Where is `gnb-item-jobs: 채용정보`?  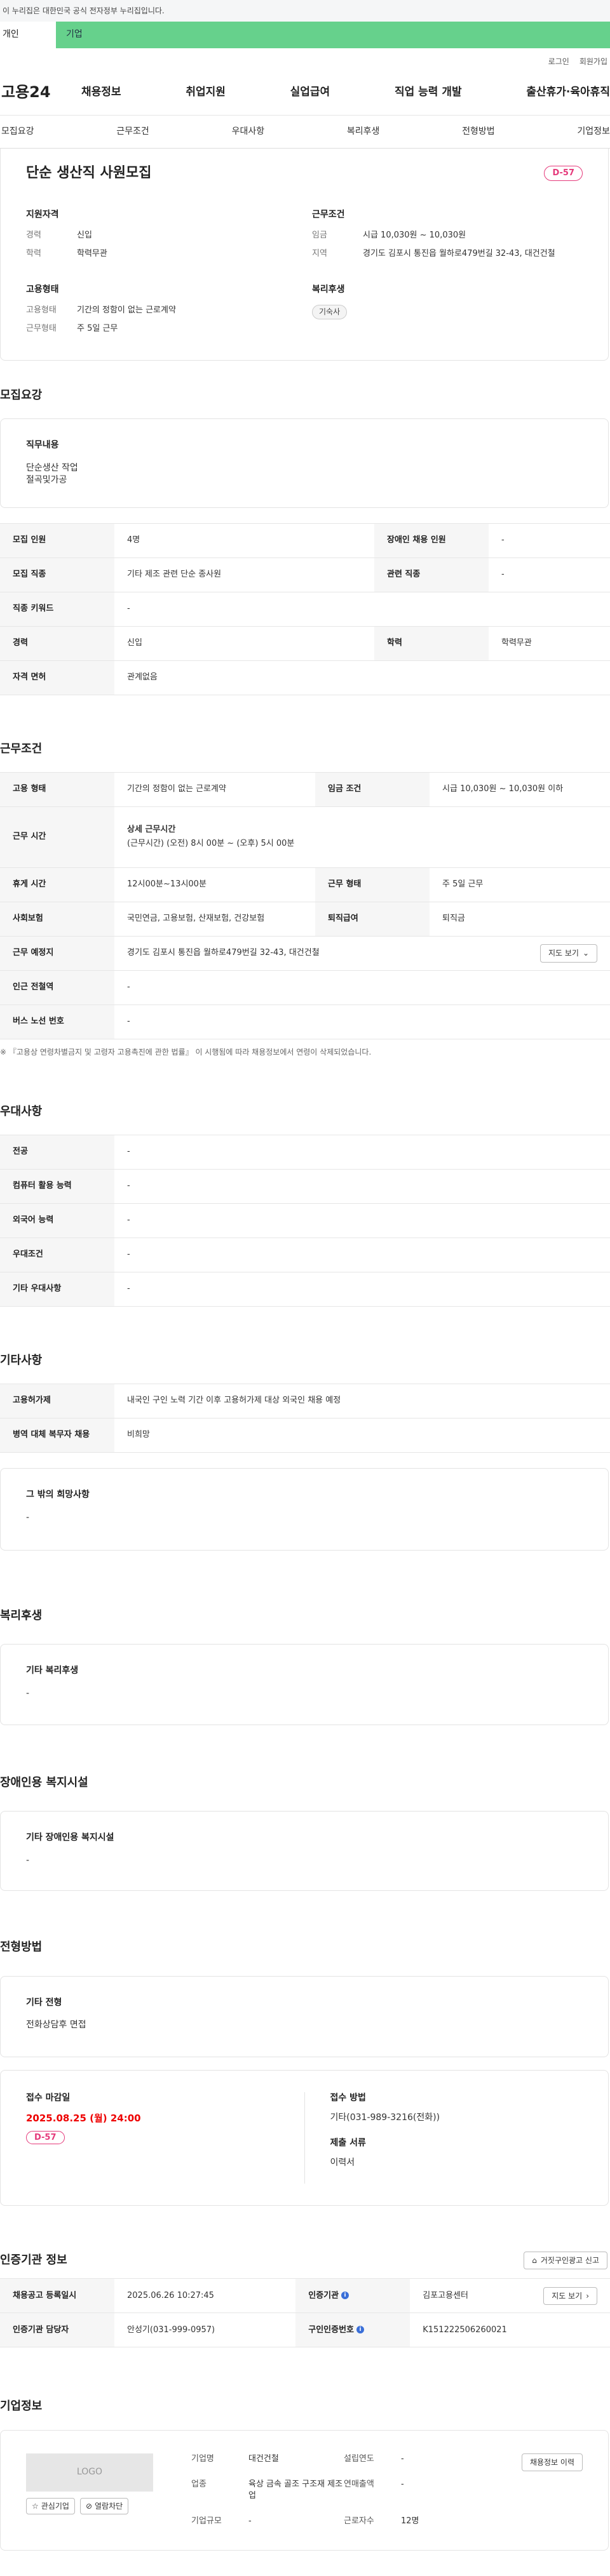
gnb-item-jobs: 채용정보 is located at coordinates (101, 93).